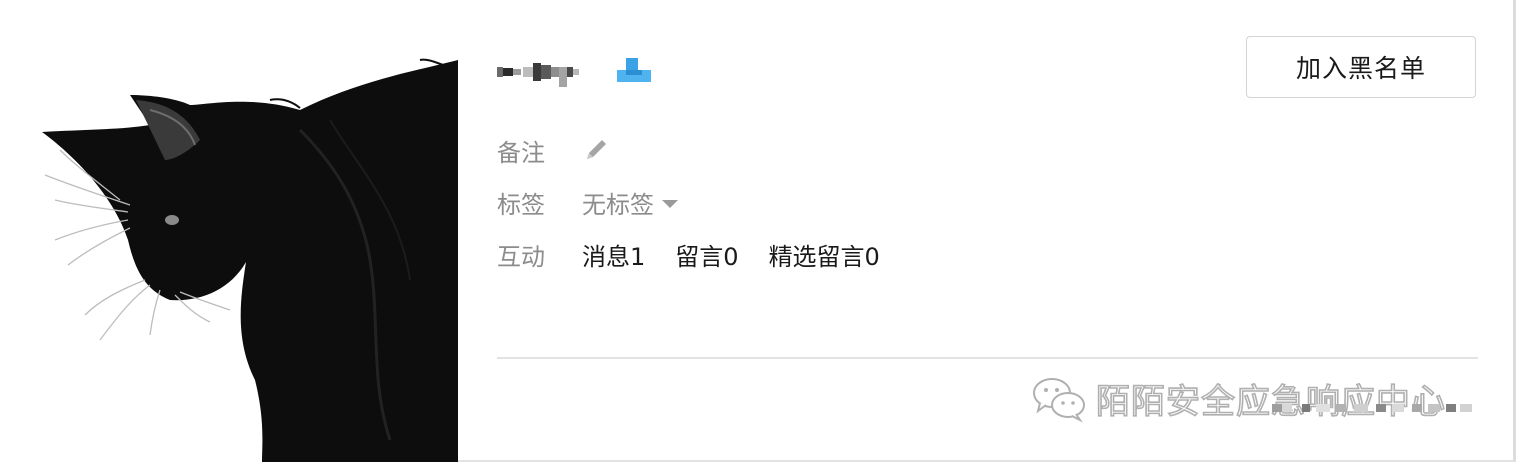  I want to click on stat-messages: 消息1, so click(613, 254).